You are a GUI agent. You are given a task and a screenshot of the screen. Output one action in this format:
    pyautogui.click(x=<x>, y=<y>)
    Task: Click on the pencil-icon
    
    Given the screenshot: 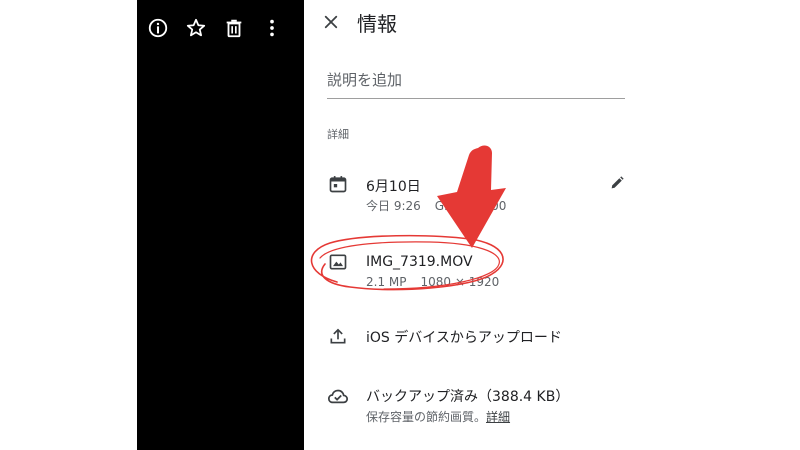 What is the action you would take?
    pyautogui.click(x=617, y=185)
    